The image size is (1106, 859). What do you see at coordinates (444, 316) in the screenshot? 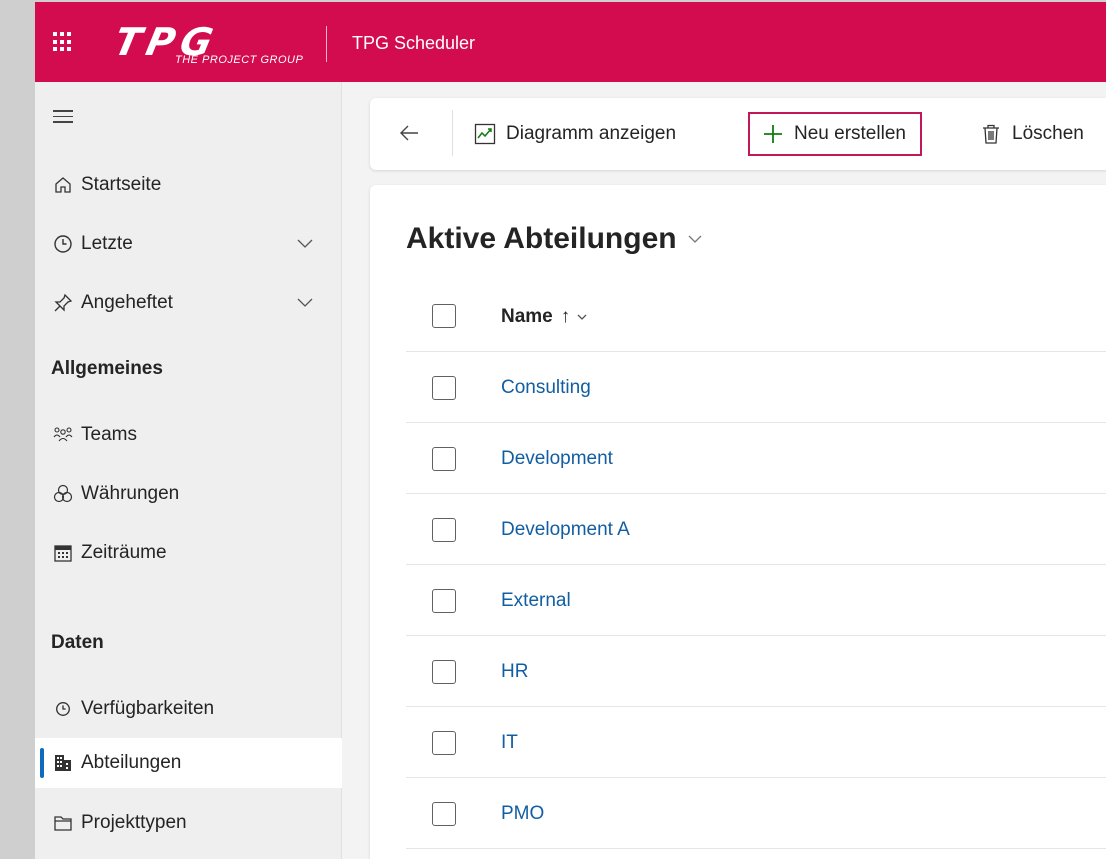
I see `select-all-checkbox` at bounding box center [444, 316].